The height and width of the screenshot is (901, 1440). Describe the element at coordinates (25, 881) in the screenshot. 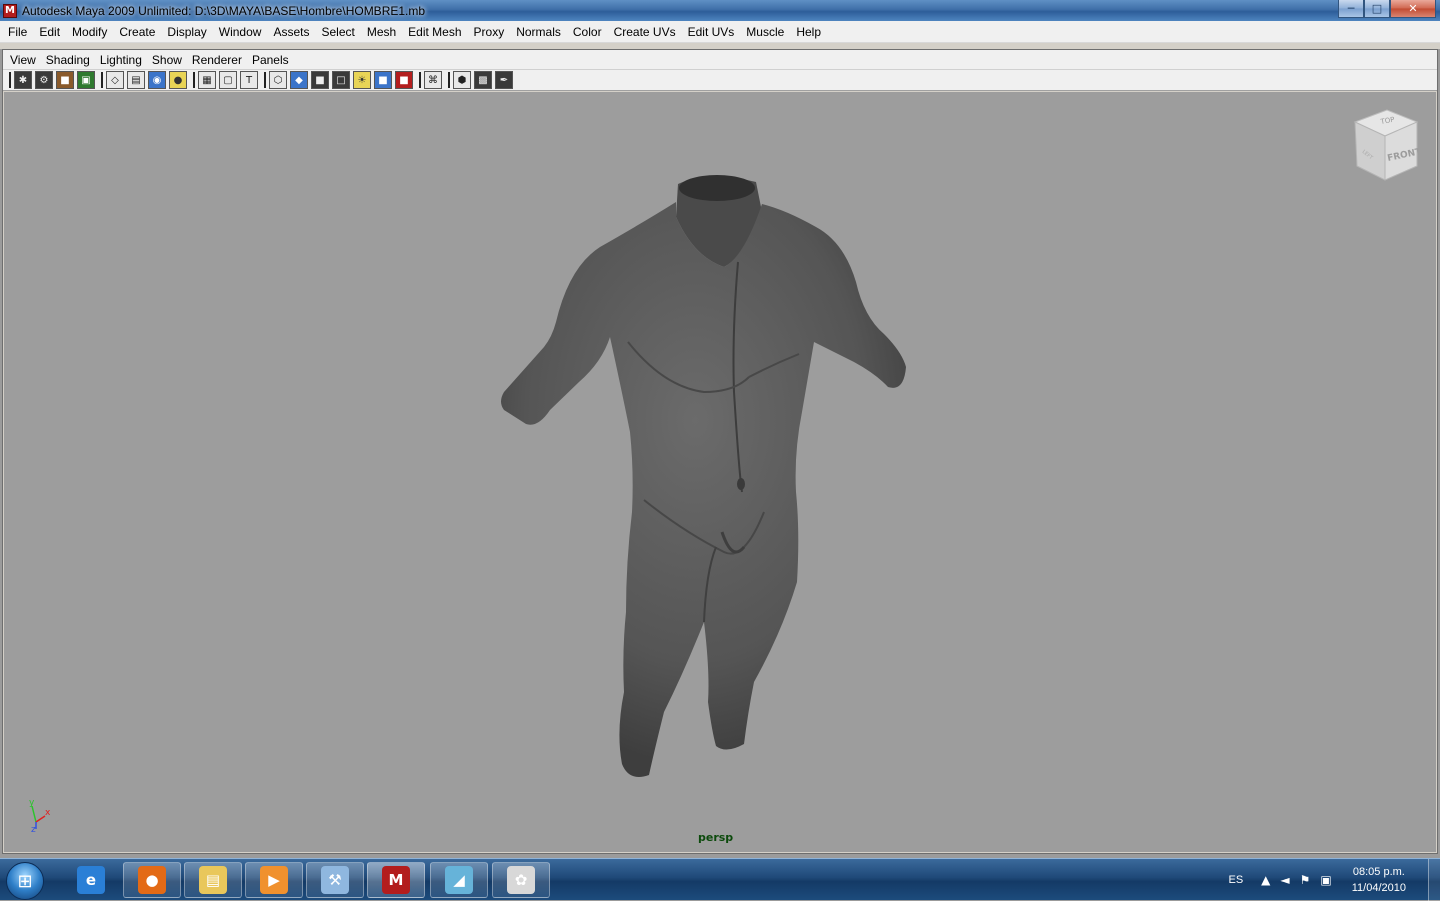

I see `start-button: ⊞` at that location.